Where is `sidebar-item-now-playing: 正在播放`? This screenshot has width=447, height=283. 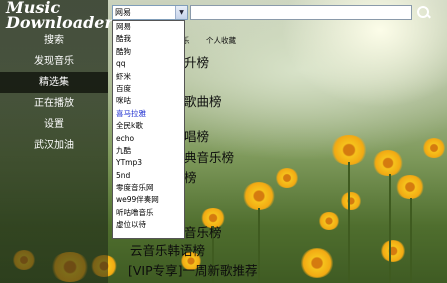
sidebar-item-now-playing: 正在播放 is located at coordinates (54, 103).